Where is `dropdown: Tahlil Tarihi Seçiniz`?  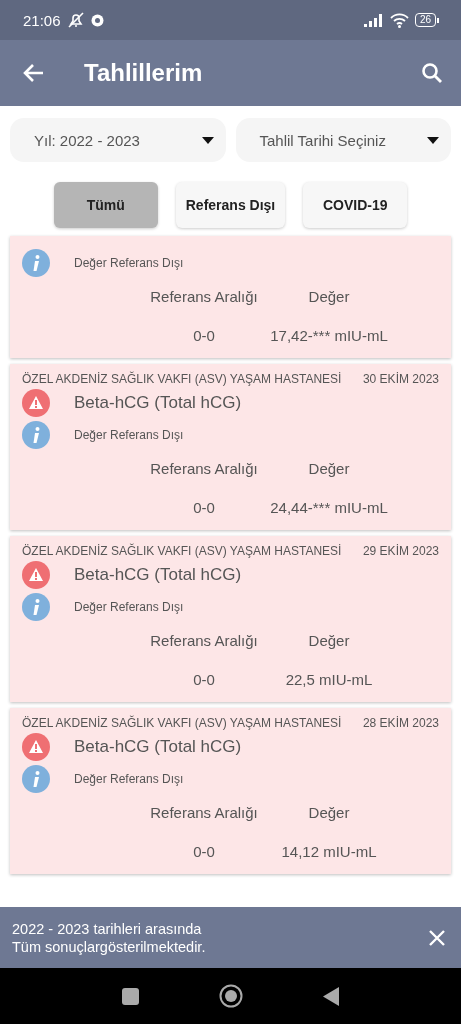
dropdown: Tahlil Tarihi Seçiniz is located at coordinates (343, 140).